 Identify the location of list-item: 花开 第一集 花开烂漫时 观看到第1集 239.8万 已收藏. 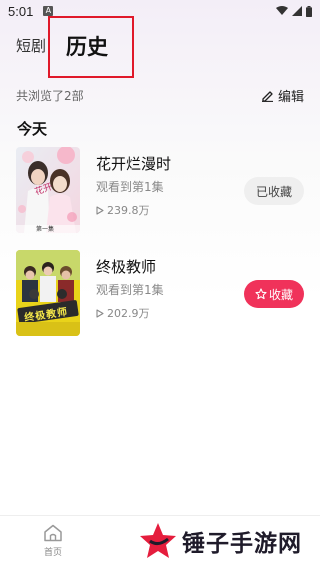
(160, 190).